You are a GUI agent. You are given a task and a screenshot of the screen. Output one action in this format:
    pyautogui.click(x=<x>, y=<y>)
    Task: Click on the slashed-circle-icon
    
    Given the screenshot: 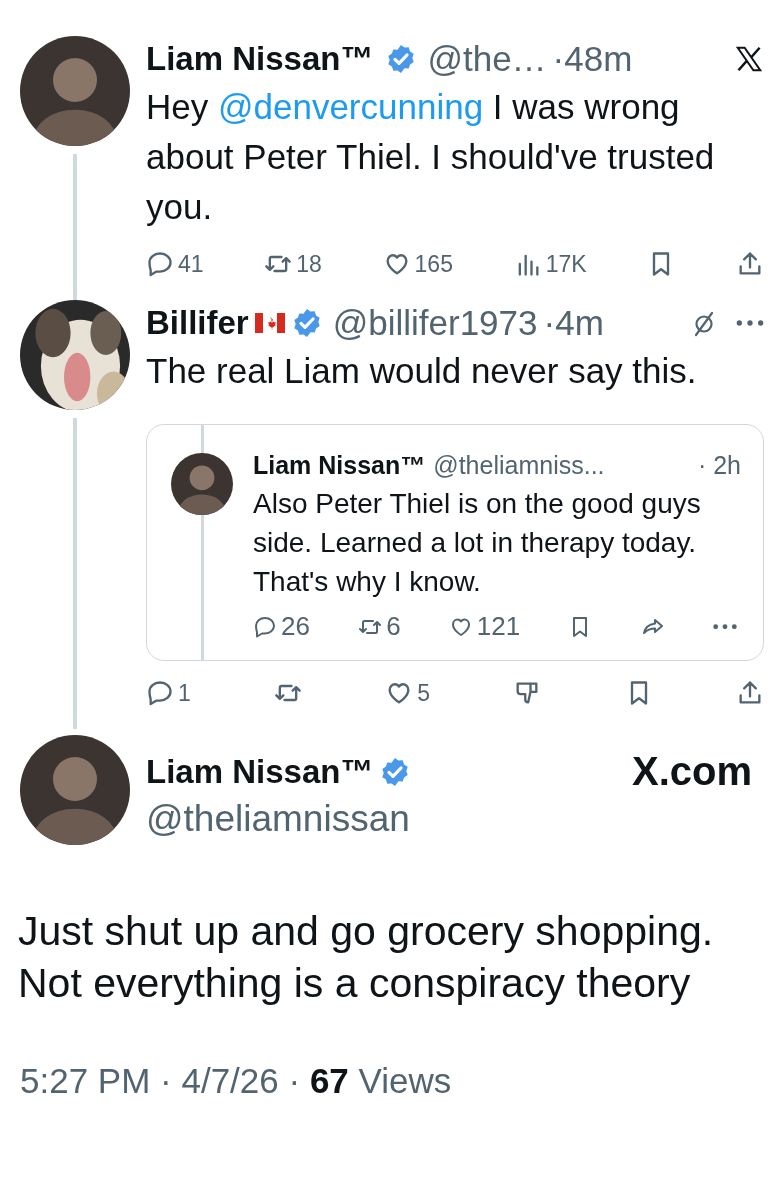 What is the action you would take?
    pyautogui.click(x=704, y=323)
    